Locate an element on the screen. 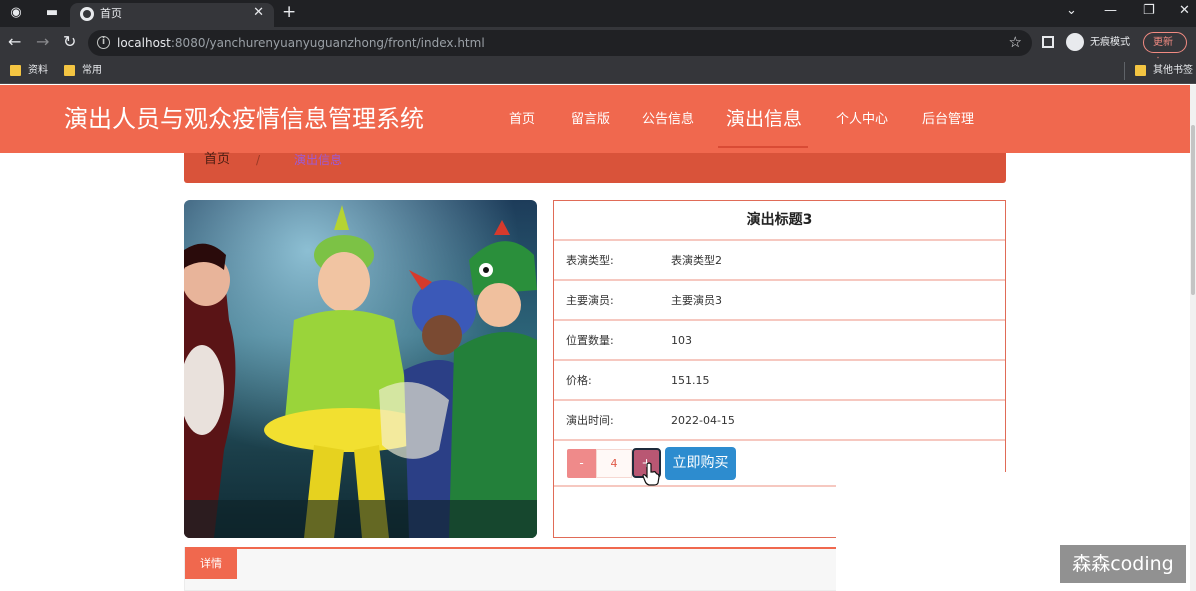 This screenshot has width=1196, height=591. back-arrow-icon: ← is located at coordinates (14, 42).